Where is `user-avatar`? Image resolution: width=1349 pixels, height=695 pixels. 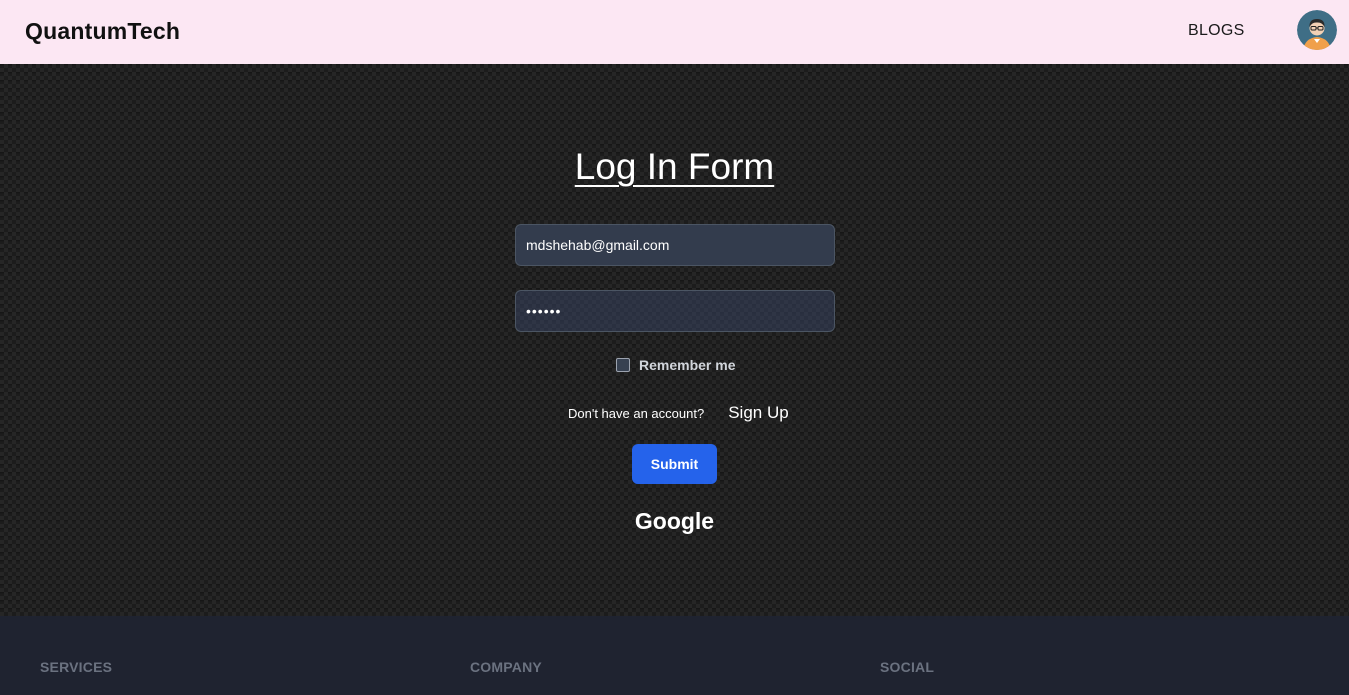 user-avatar is located at coordinates (1317, 30).